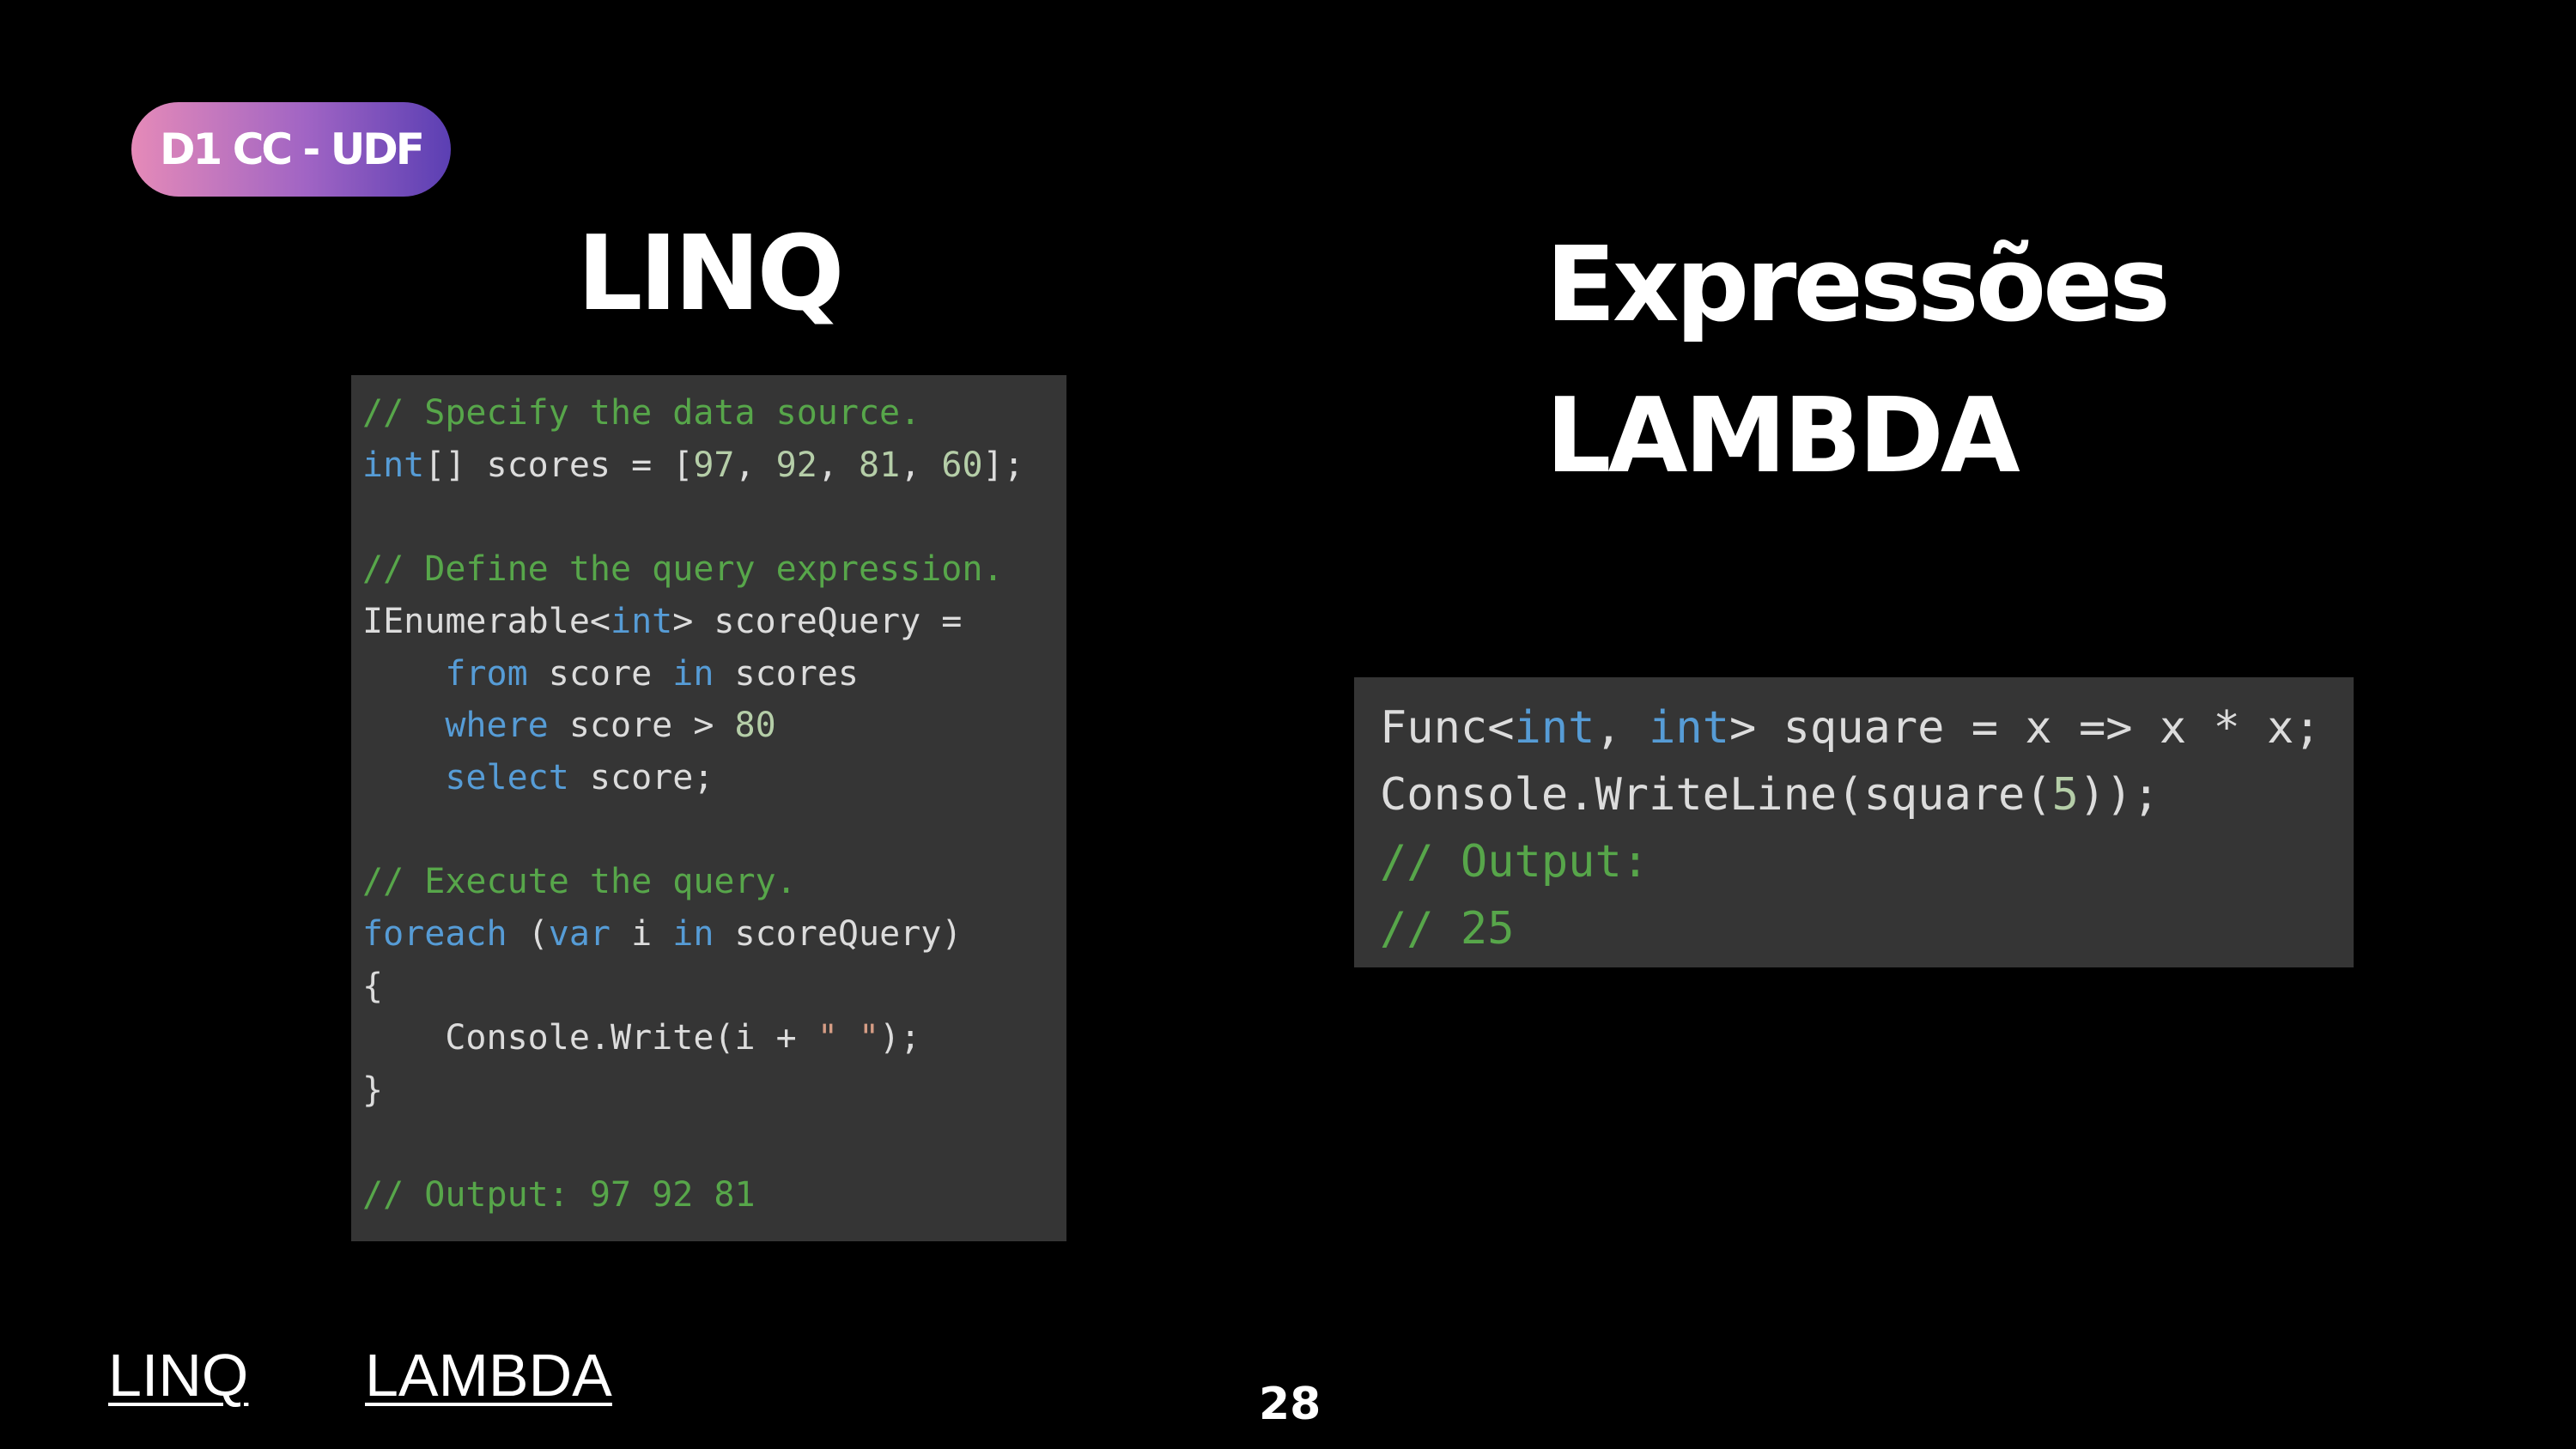 The width and height of the screenshot is (2576, 1449). Describe the element at coordinates (528, 934) in the screenshot. I see `code-token: (` at that location.